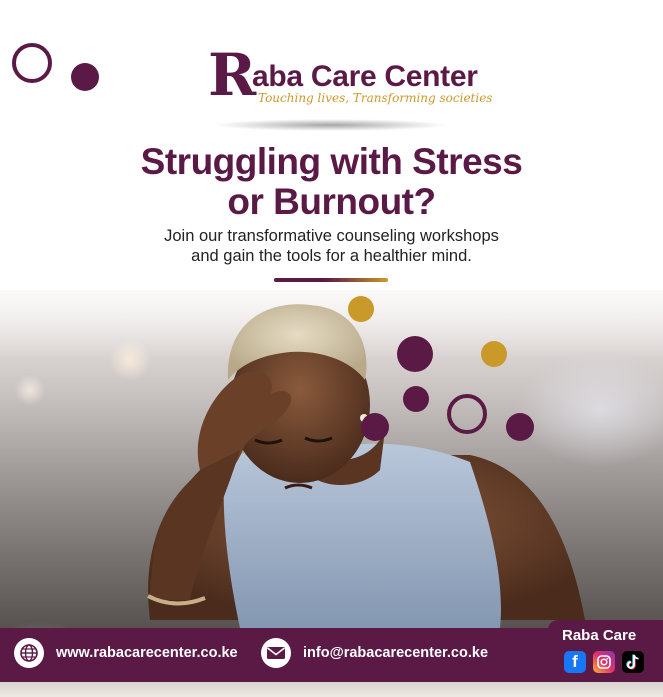 The height and width of the screenshot is (697, 663). What do you see at coordinates (276, 653) in the screenshot?
I see `envelope-icon` at bounding box center [276, 653].